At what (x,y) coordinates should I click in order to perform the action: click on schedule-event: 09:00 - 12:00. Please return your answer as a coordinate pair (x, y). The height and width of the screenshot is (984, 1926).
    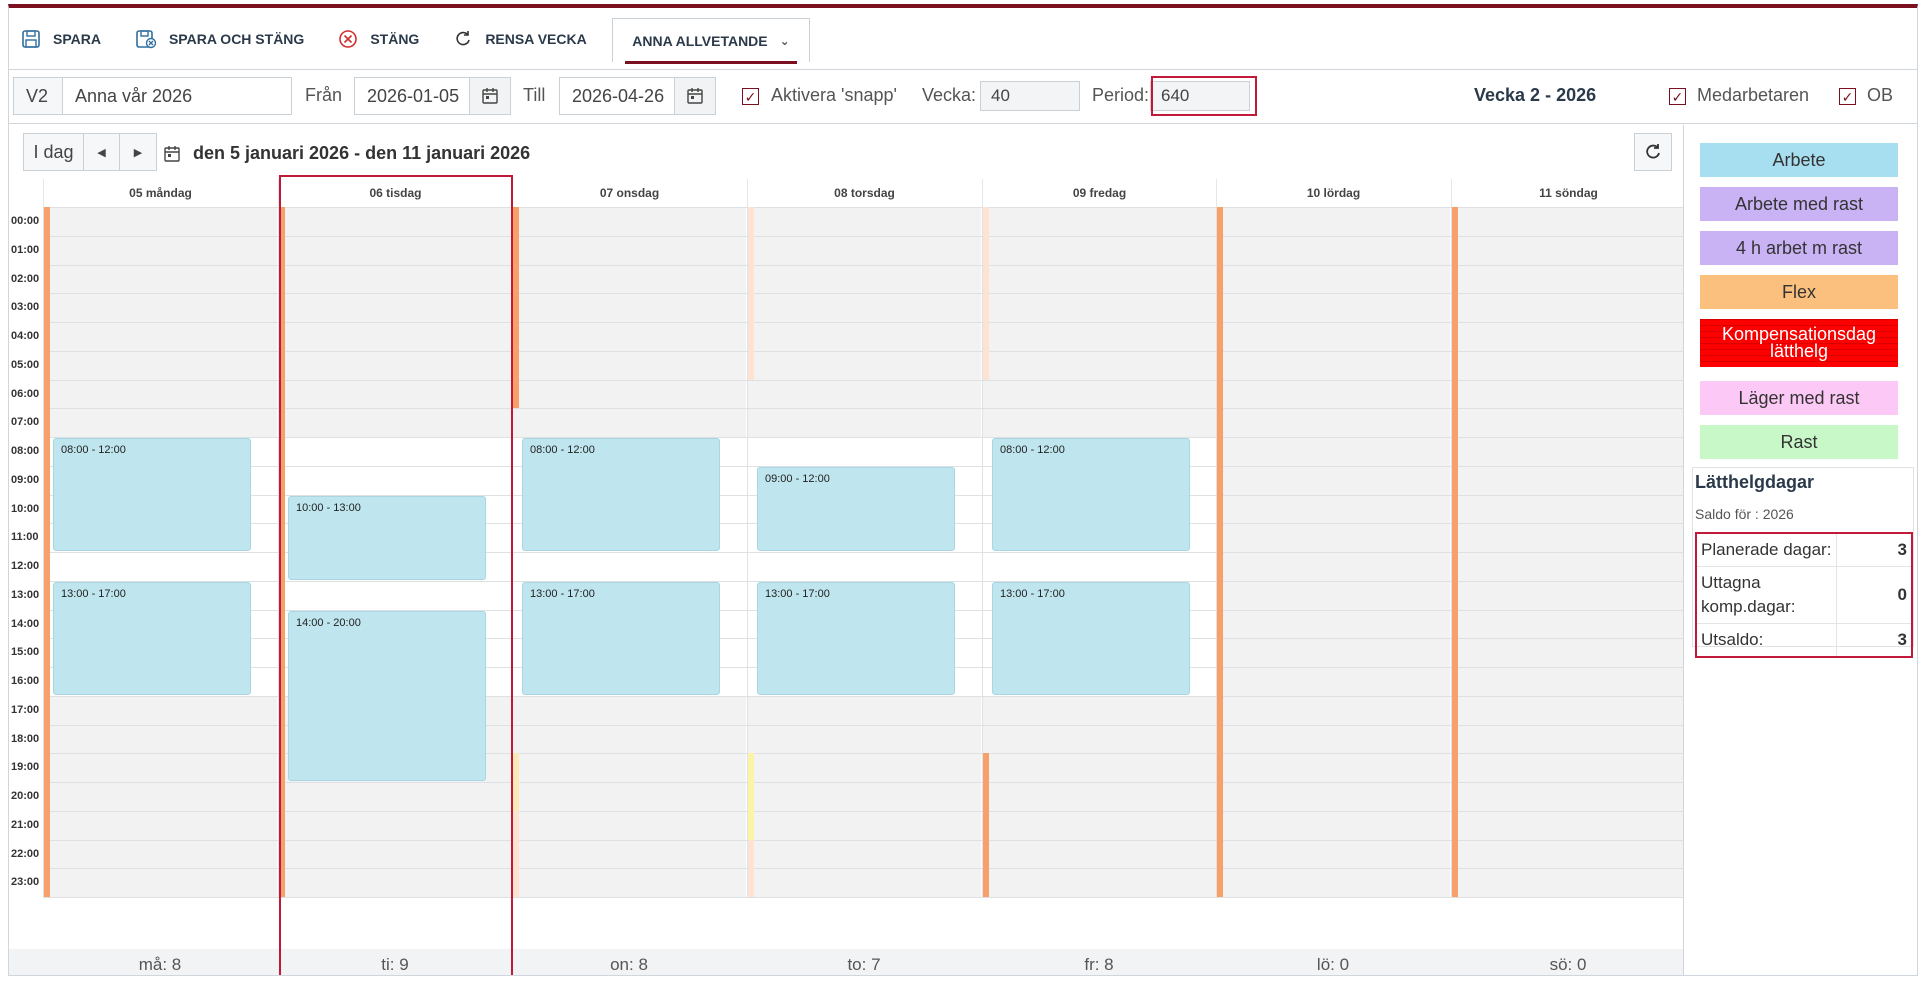
    Looking at the image, I should click on (856, 508).